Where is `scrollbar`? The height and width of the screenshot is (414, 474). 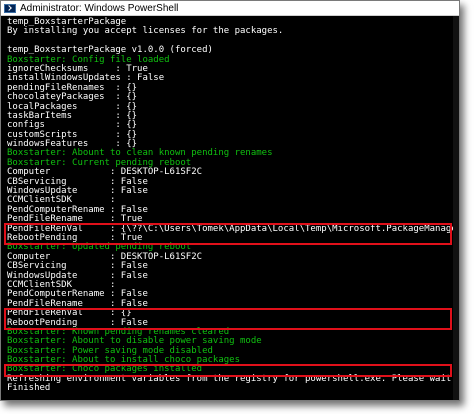 scrollbar is located at coordinates (456, 208).